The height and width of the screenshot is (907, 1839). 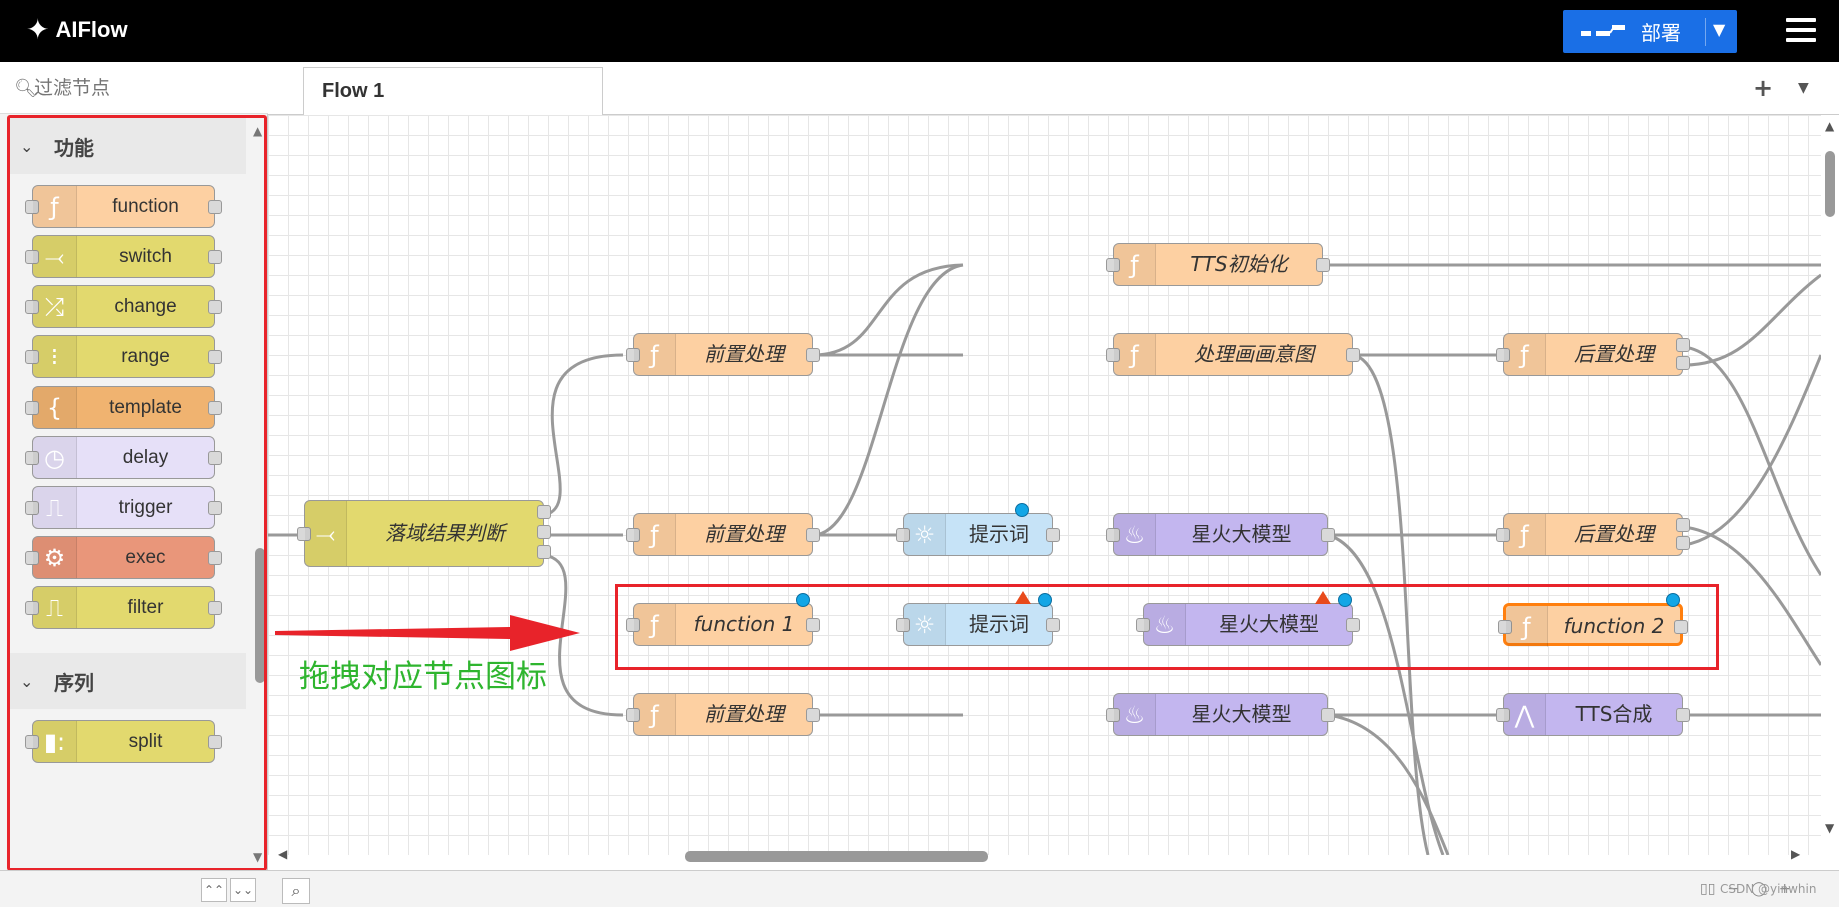 What do you see at coordinates (1752, 320) in the screenshot?
I see `wire` at bounding box center [1752, 320].